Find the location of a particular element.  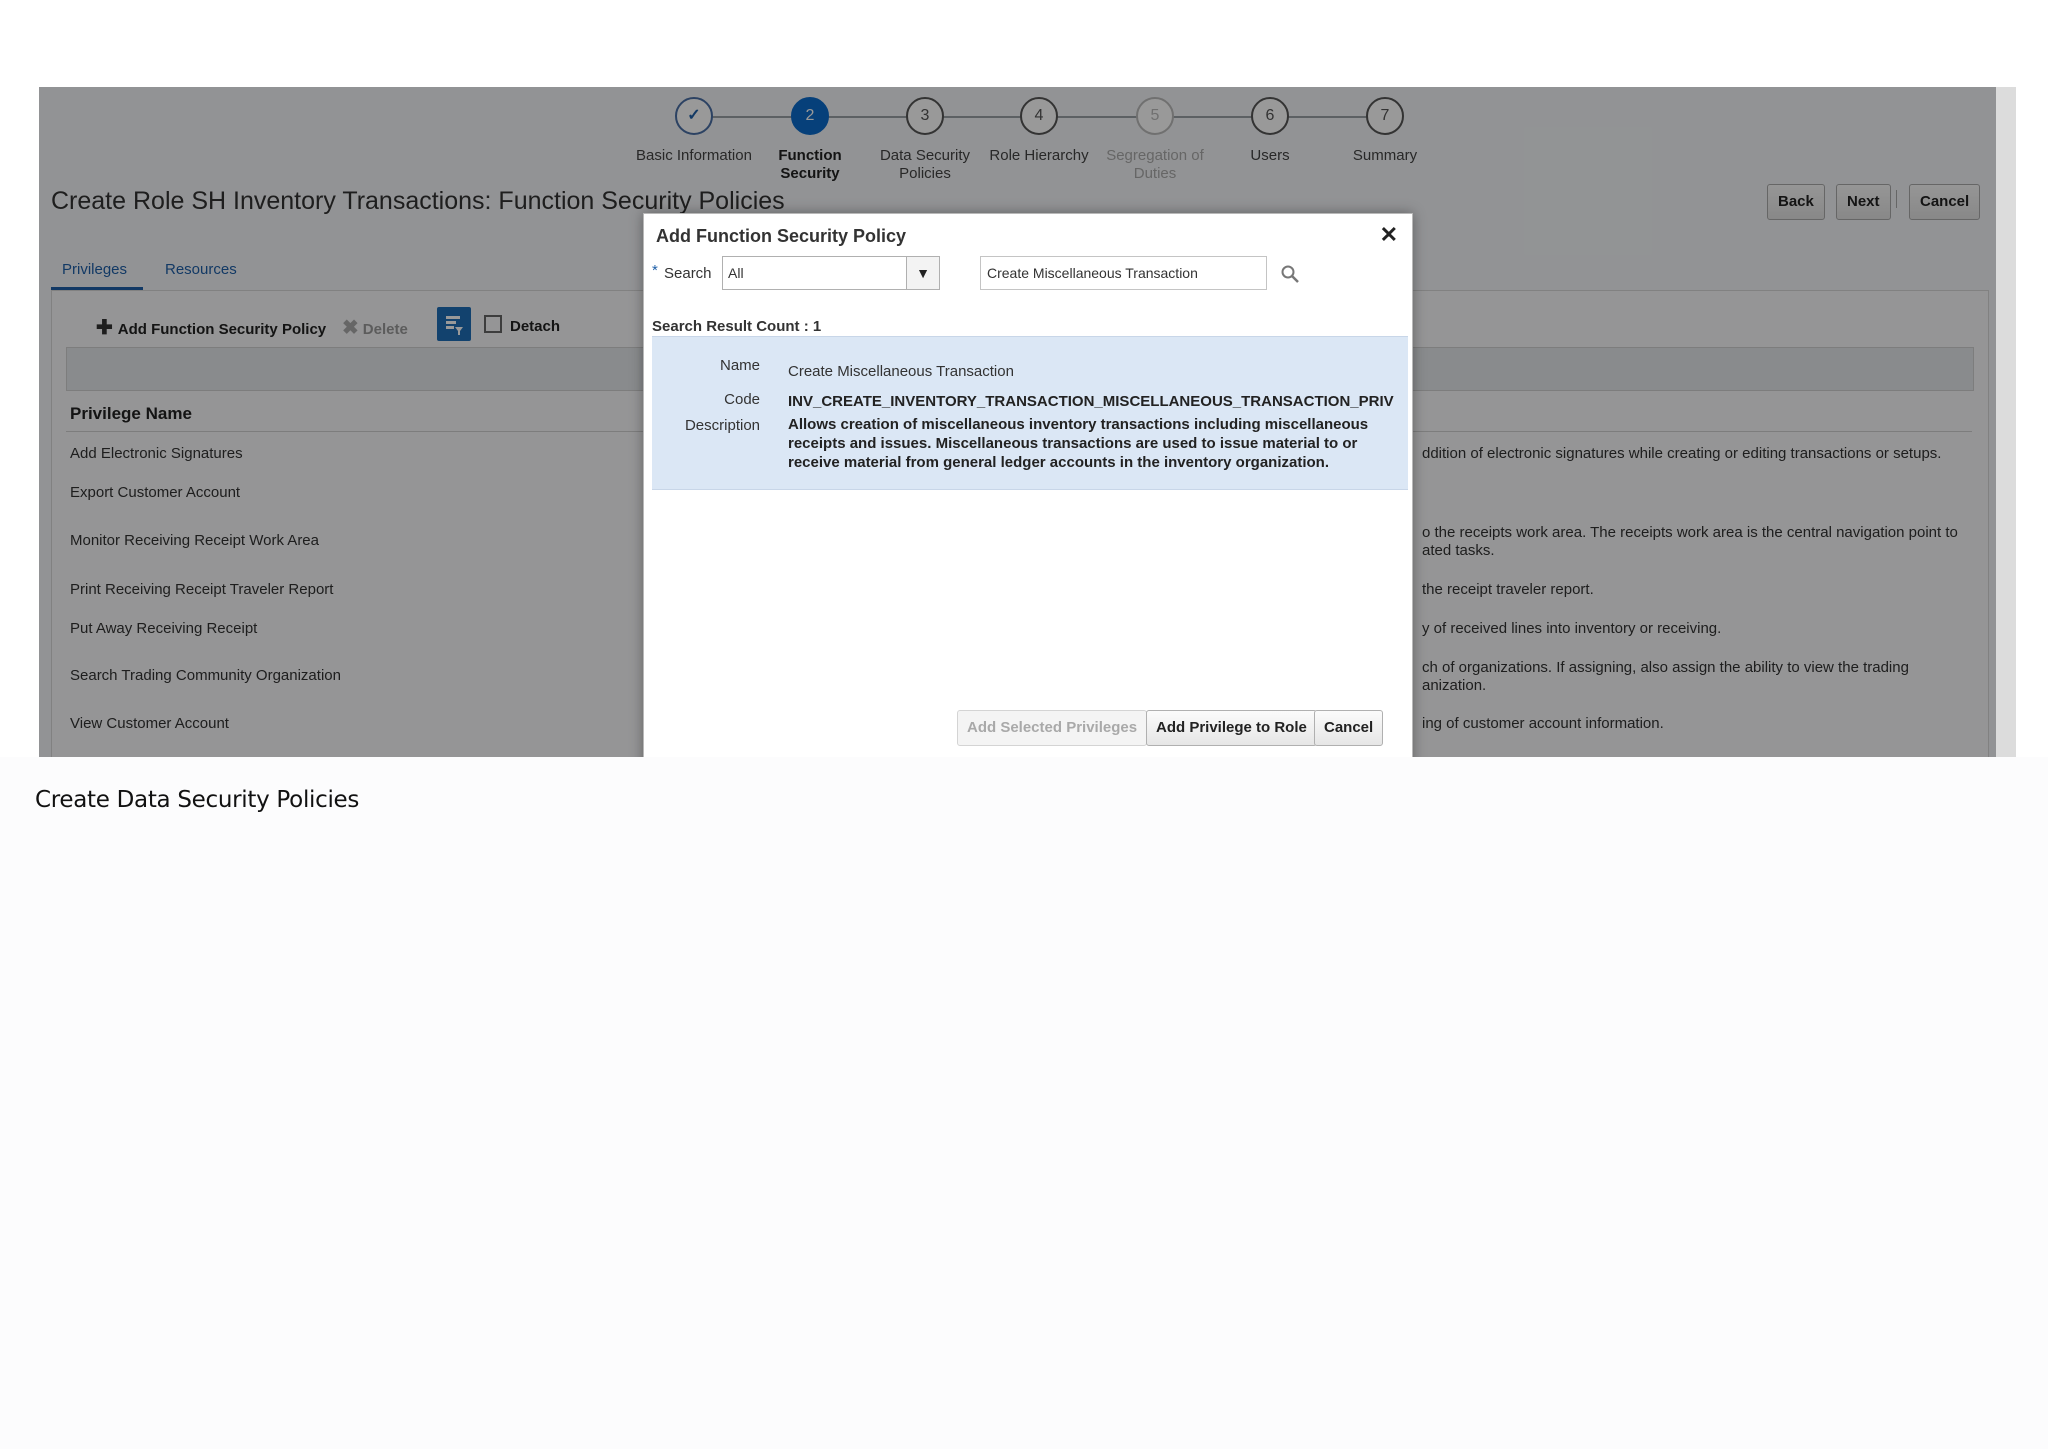

search-scope-value: All is located at coordinates (736, 273).